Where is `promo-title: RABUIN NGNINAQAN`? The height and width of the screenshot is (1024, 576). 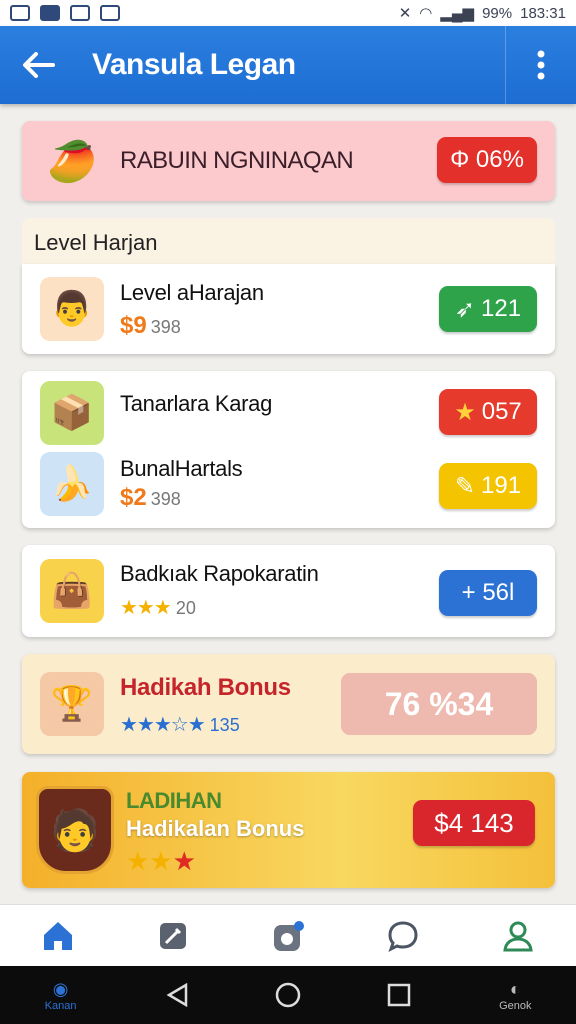
promo-title: RABUIN NGNINAQAN is located at coordinates (237, 160).